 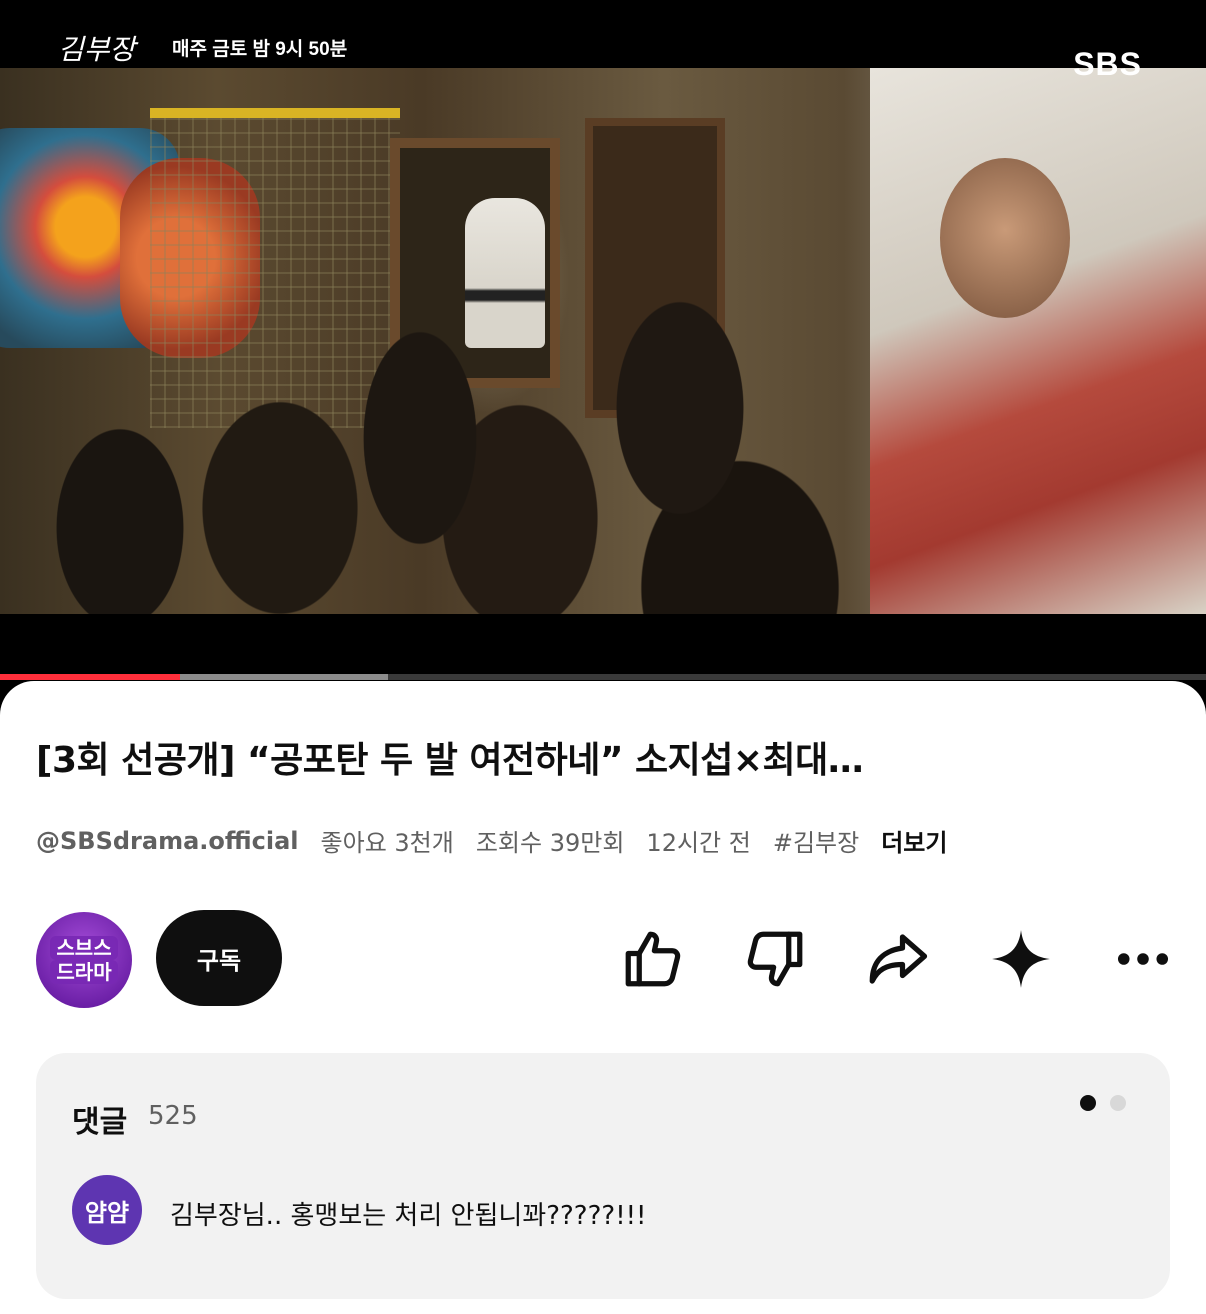 I want to click on sparkle-icon, so click(x=1021, y=959).